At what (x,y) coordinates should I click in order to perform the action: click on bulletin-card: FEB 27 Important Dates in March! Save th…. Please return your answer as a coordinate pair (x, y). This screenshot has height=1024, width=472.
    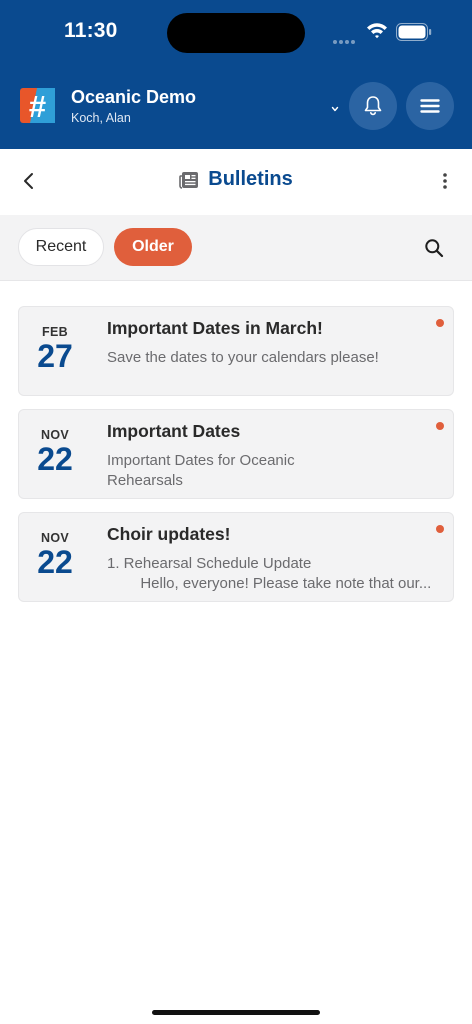
    Looking at the image, I should click on (236, 351).